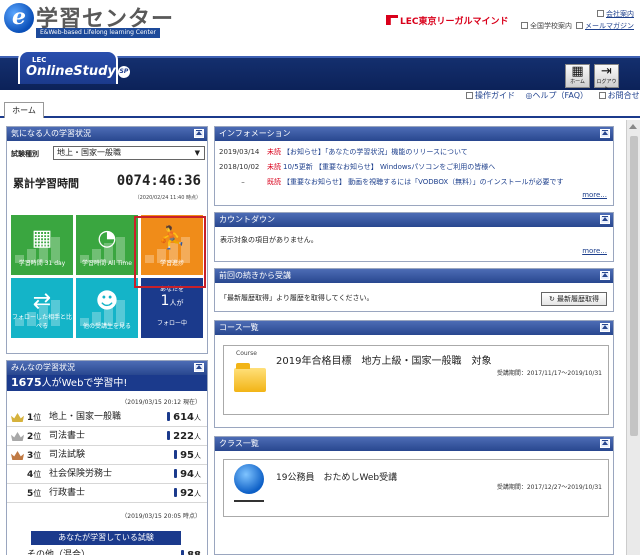 This screenshot has height=555, width=640. What do you see at coordinates (39, 60) in the screenshot?
I see `brand-small: LEC` at bounding box center [39, 60].